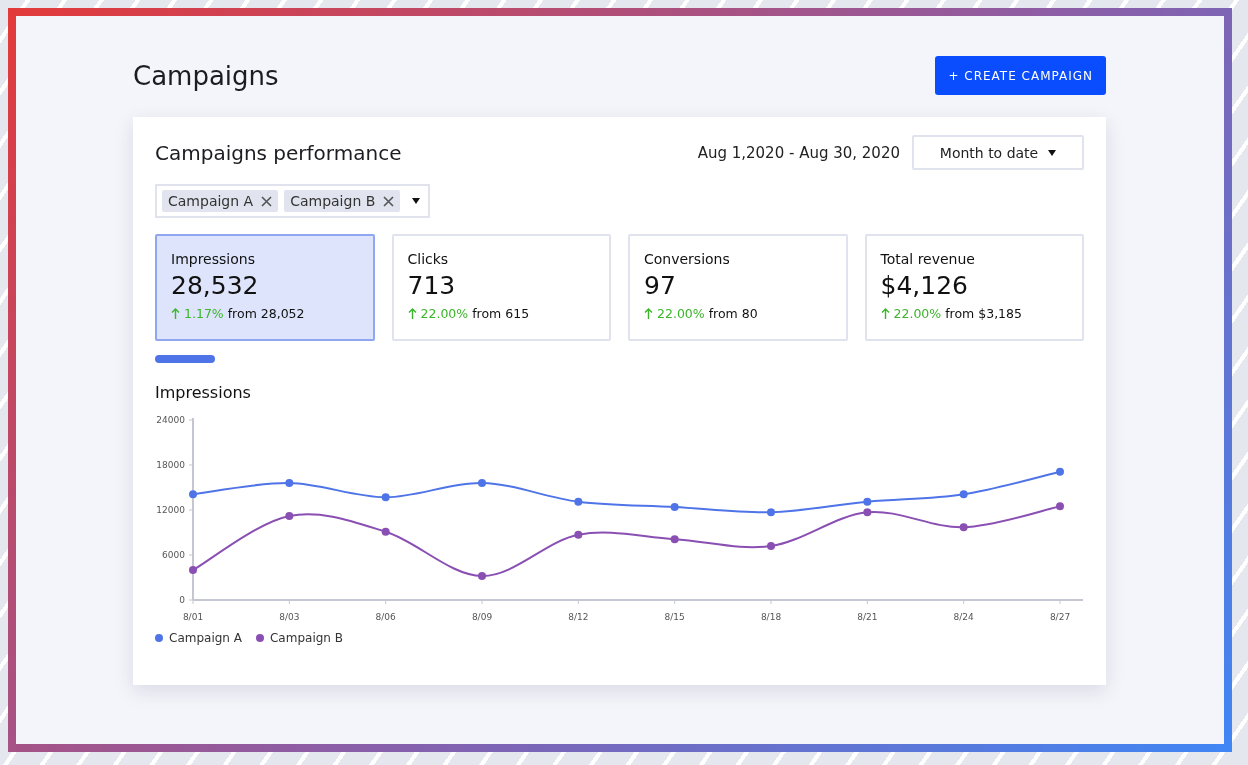 The height and width of the screenshot is (765, 1248). What do you see at coordinates (428, 259) in the screenshot?
I see `metric-label: Clicks` at bounding box center [428, 259].